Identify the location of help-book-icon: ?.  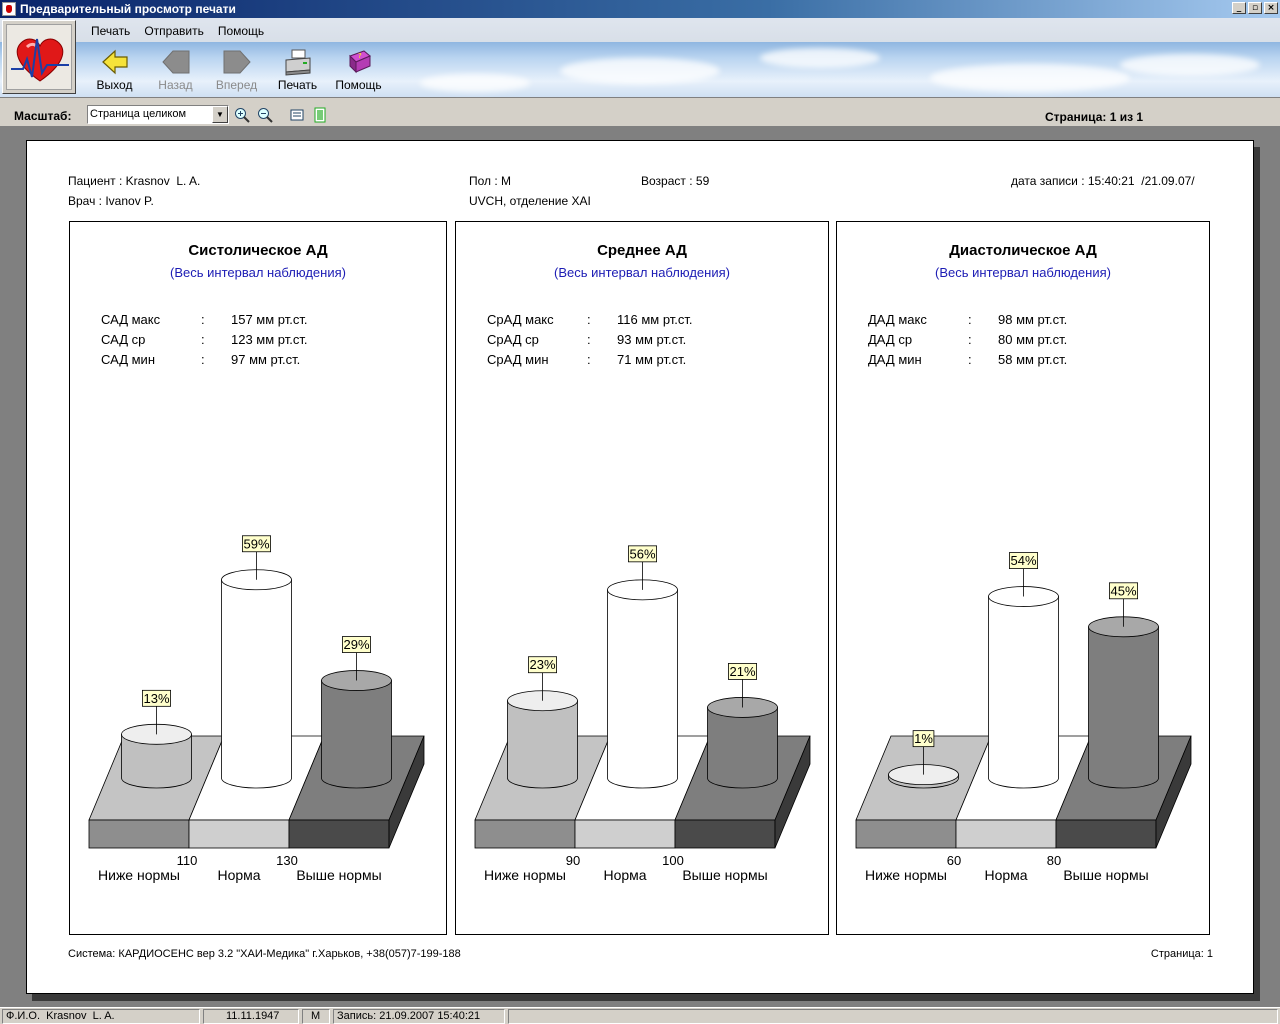
(359, 62).